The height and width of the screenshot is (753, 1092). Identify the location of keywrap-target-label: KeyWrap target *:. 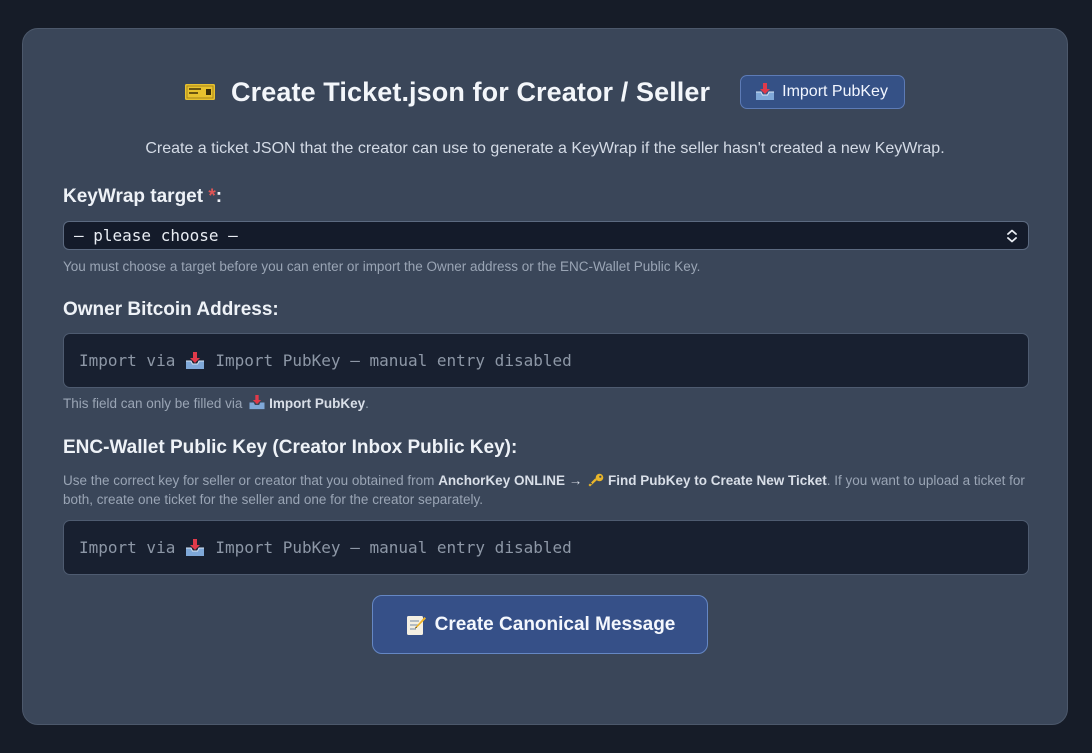
(142, 197).